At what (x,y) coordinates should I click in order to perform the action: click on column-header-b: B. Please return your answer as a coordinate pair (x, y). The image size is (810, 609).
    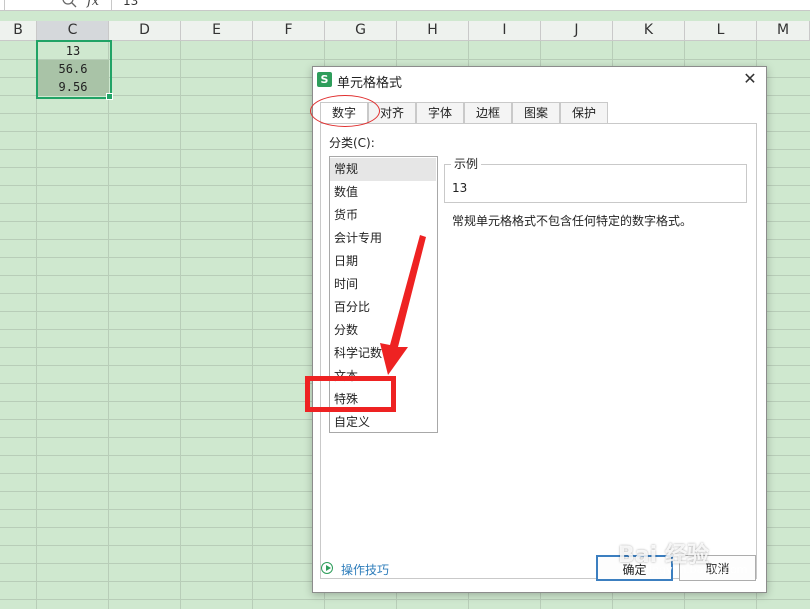
    Looking at the image, I should click on (18, 30).